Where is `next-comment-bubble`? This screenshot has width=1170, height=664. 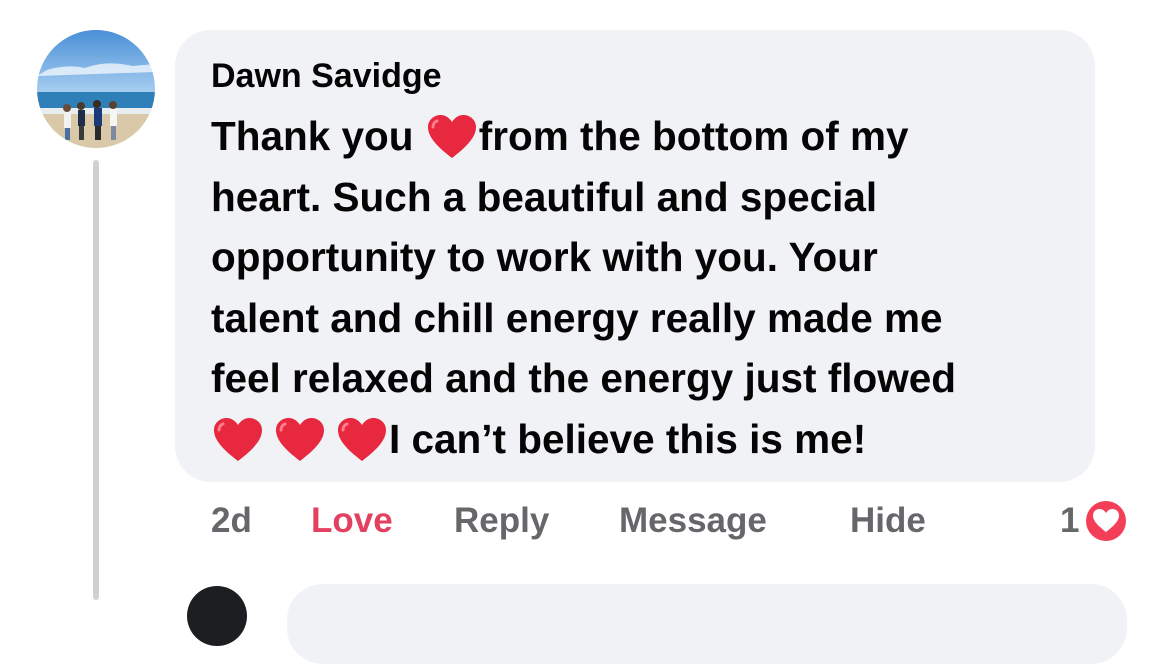 next-comment-bubble is located at coordinates (707, 624).